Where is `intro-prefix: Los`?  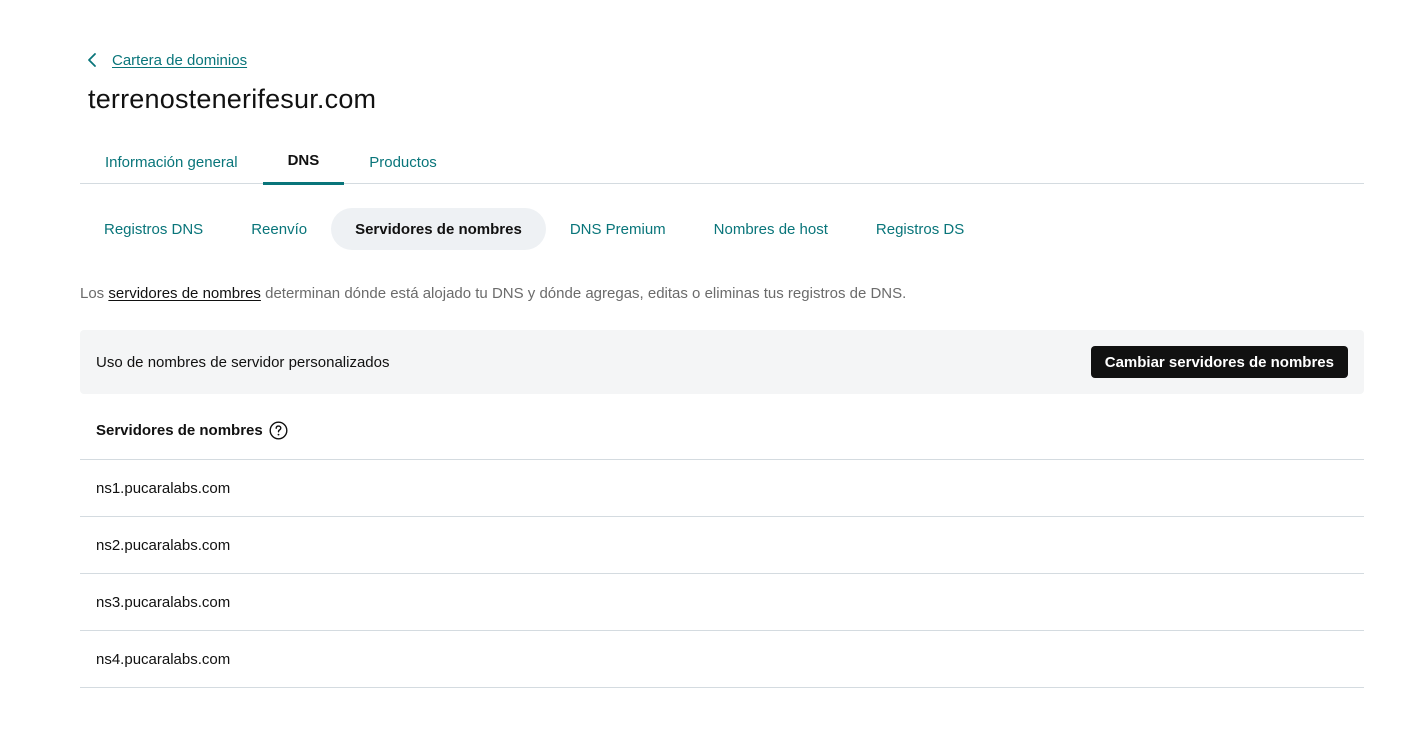
intro-prefix: Los is located at coordinates (92, 293).